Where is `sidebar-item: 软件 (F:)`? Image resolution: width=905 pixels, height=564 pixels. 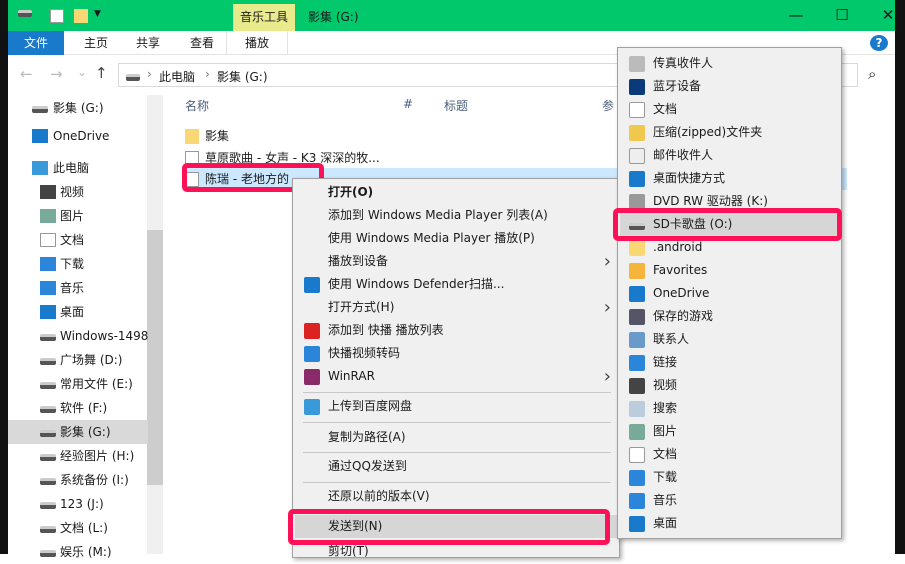 sidebar-item: 软件 (F:) is located at coordinates (78, 408).